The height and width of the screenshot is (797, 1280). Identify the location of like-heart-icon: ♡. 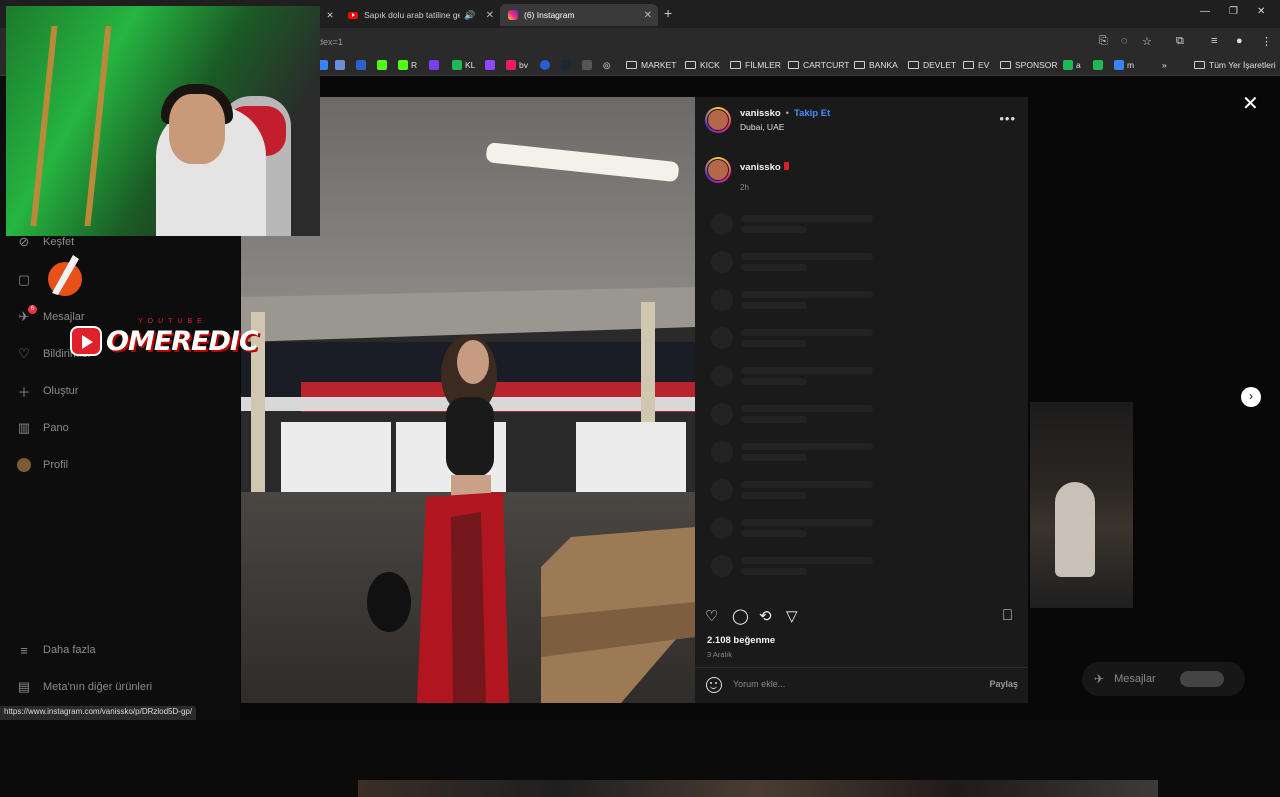
(711, 616).